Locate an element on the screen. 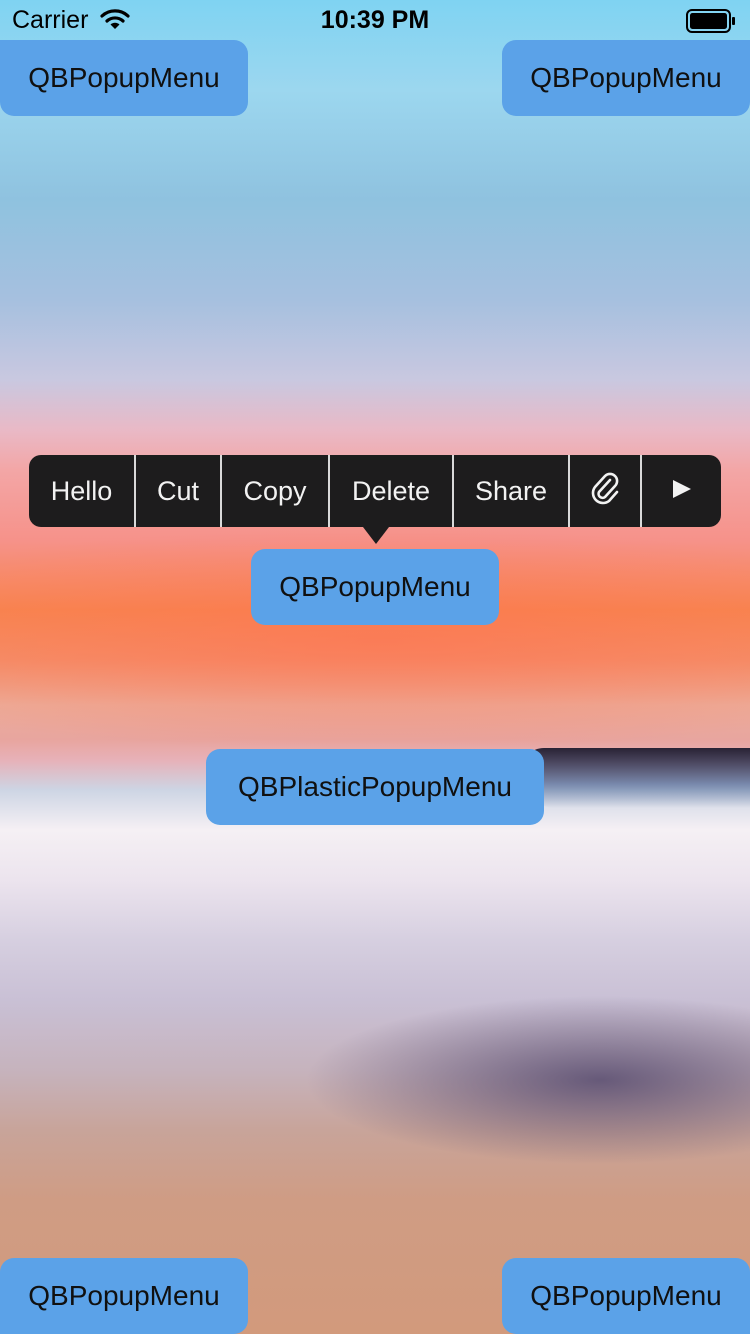 The width and height of the screenshot is (750, 1334). play-icon is located at coordinates (682, 491).